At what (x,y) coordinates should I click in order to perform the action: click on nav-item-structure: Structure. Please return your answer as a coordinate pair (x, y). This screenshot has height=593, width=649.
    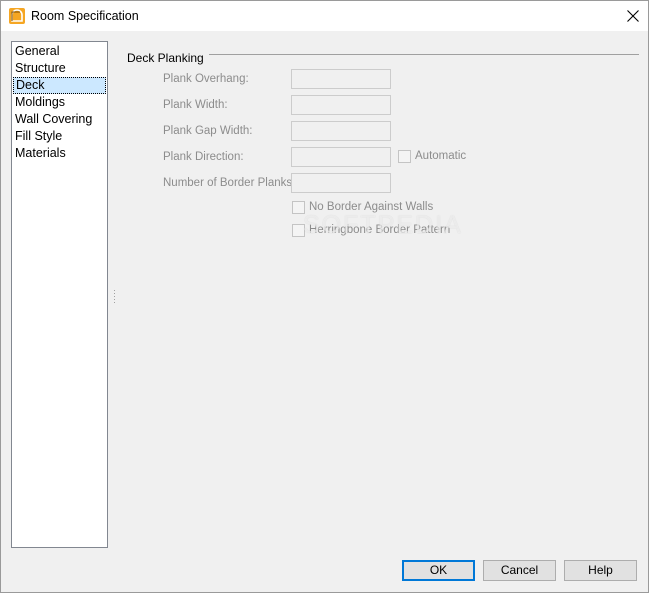
    Looking at the image, I should click on (59, 68).